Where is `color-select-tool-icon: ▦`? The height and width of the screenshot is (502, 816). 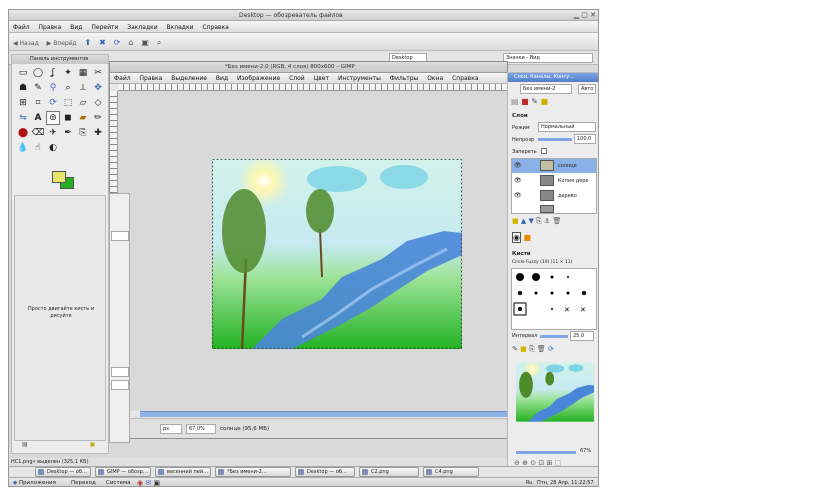 color-select-tool-icon: ▦ is located at coordinates (83, 73).